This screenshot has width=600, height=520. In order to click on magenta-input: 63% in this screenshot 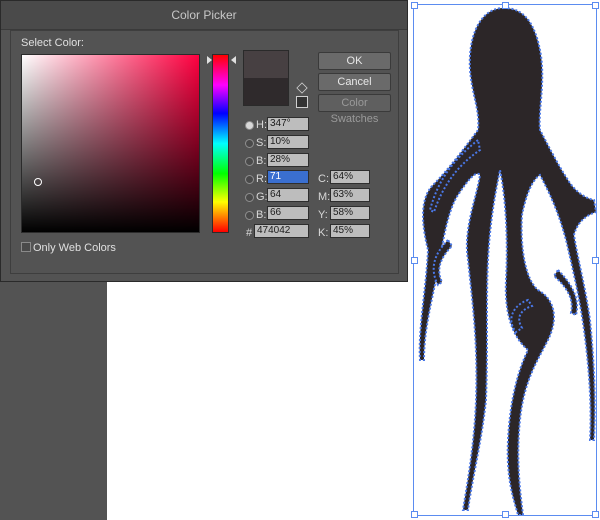, I will do `click(350, 195)`.